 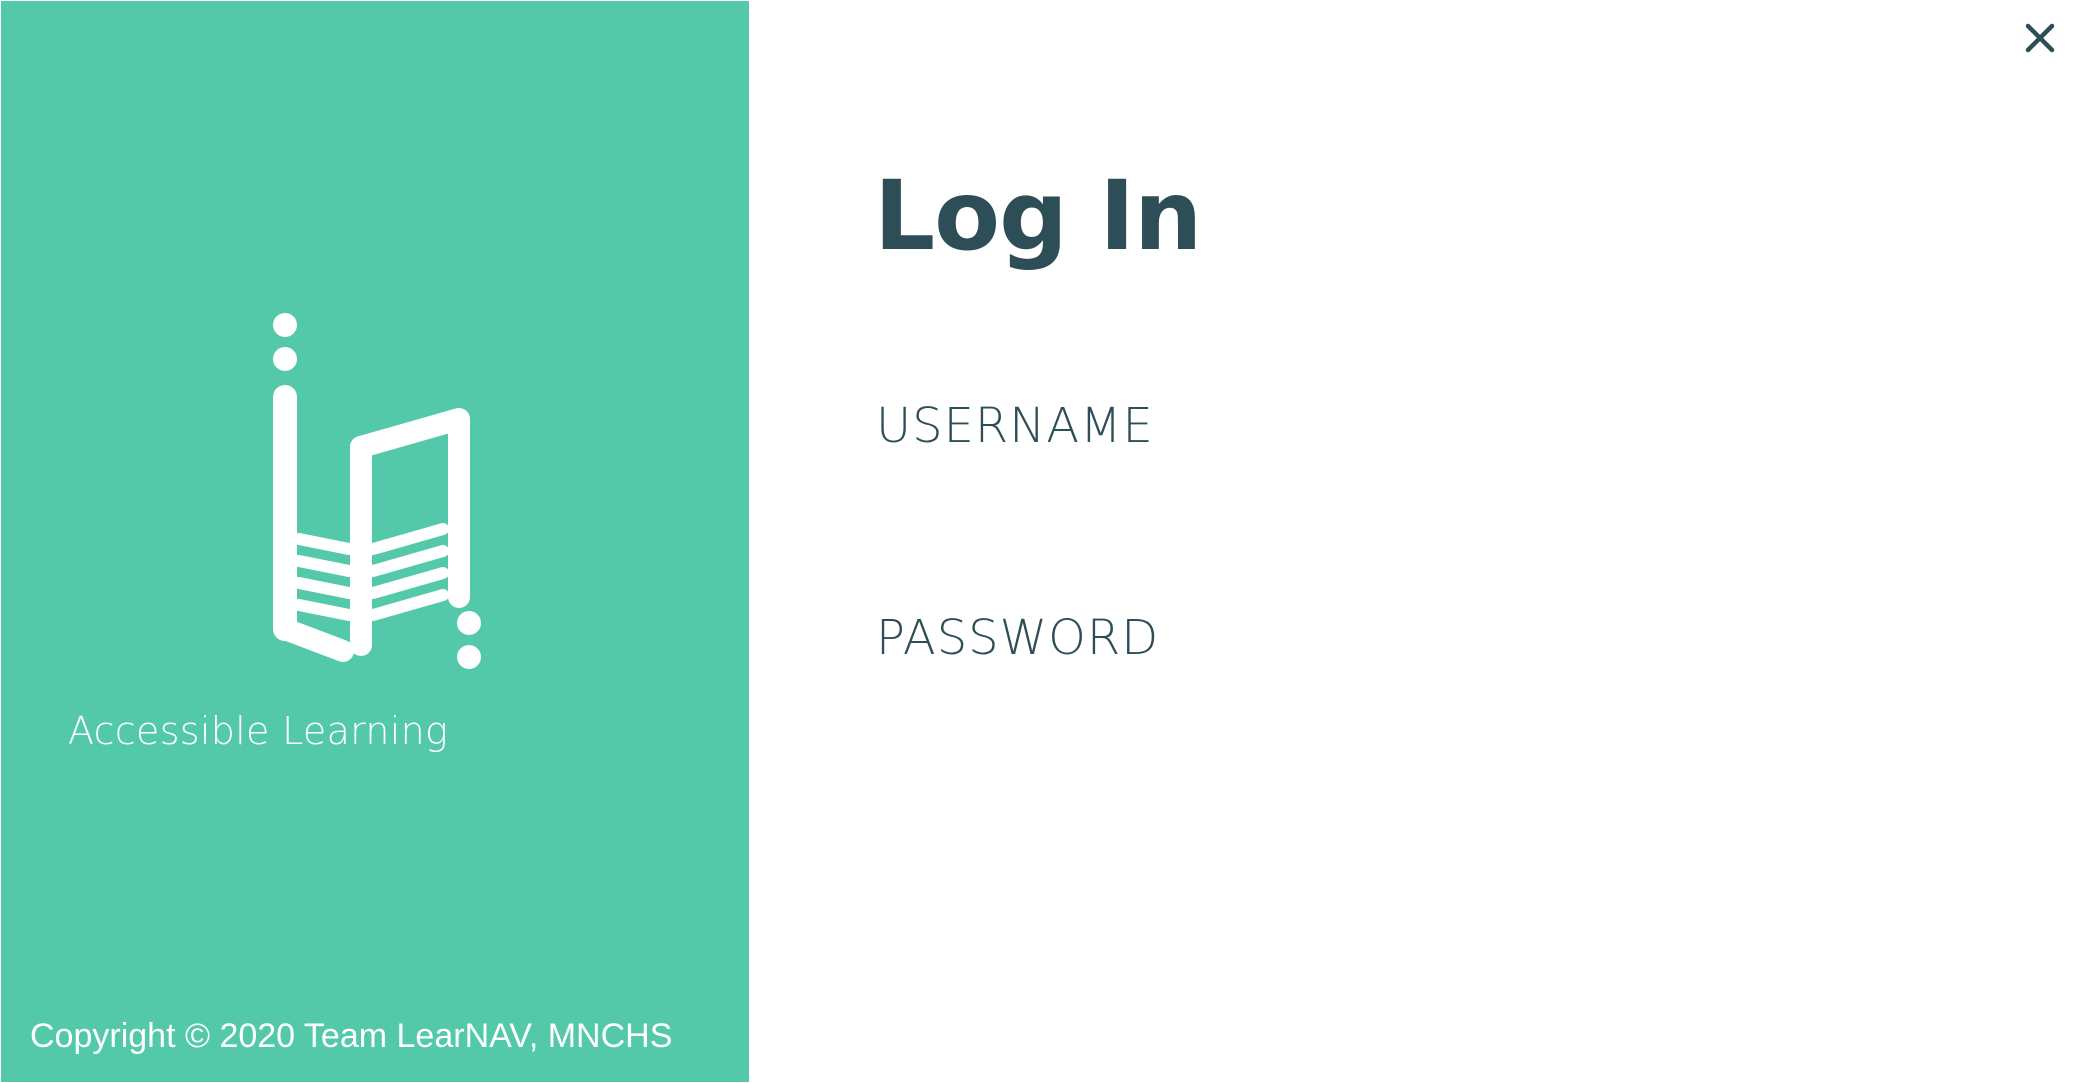 I want to click on username-input, so click(x=1378, y=501).